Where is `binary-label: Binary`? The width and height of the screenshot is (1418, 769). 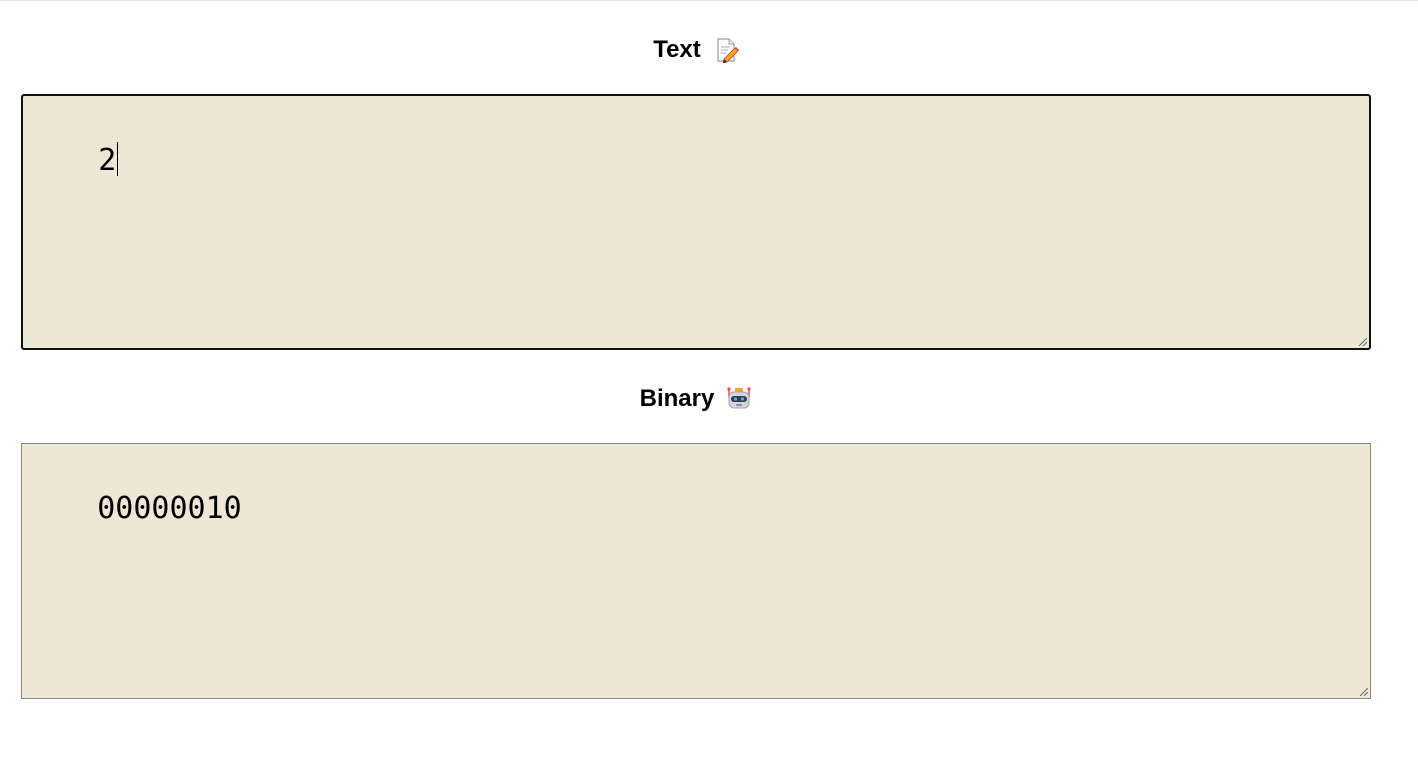
binary-label: Binary is located at coordinates (677, 398).